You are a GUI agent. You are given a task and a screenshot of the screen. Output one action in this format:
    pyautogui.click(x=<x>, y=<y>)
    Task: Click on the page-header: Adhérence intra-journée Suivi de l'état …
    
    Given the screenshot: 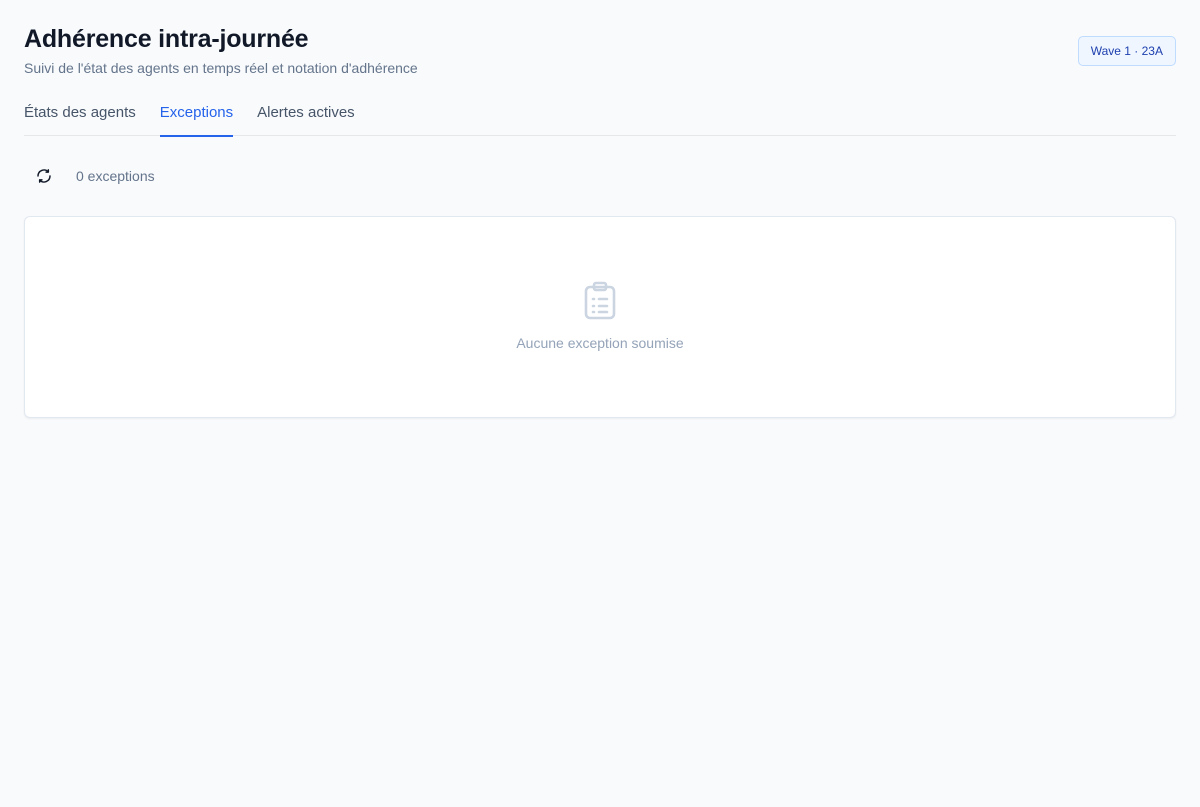 What is the action you would take?
    pyautogui.click(x=600, y=44)
    